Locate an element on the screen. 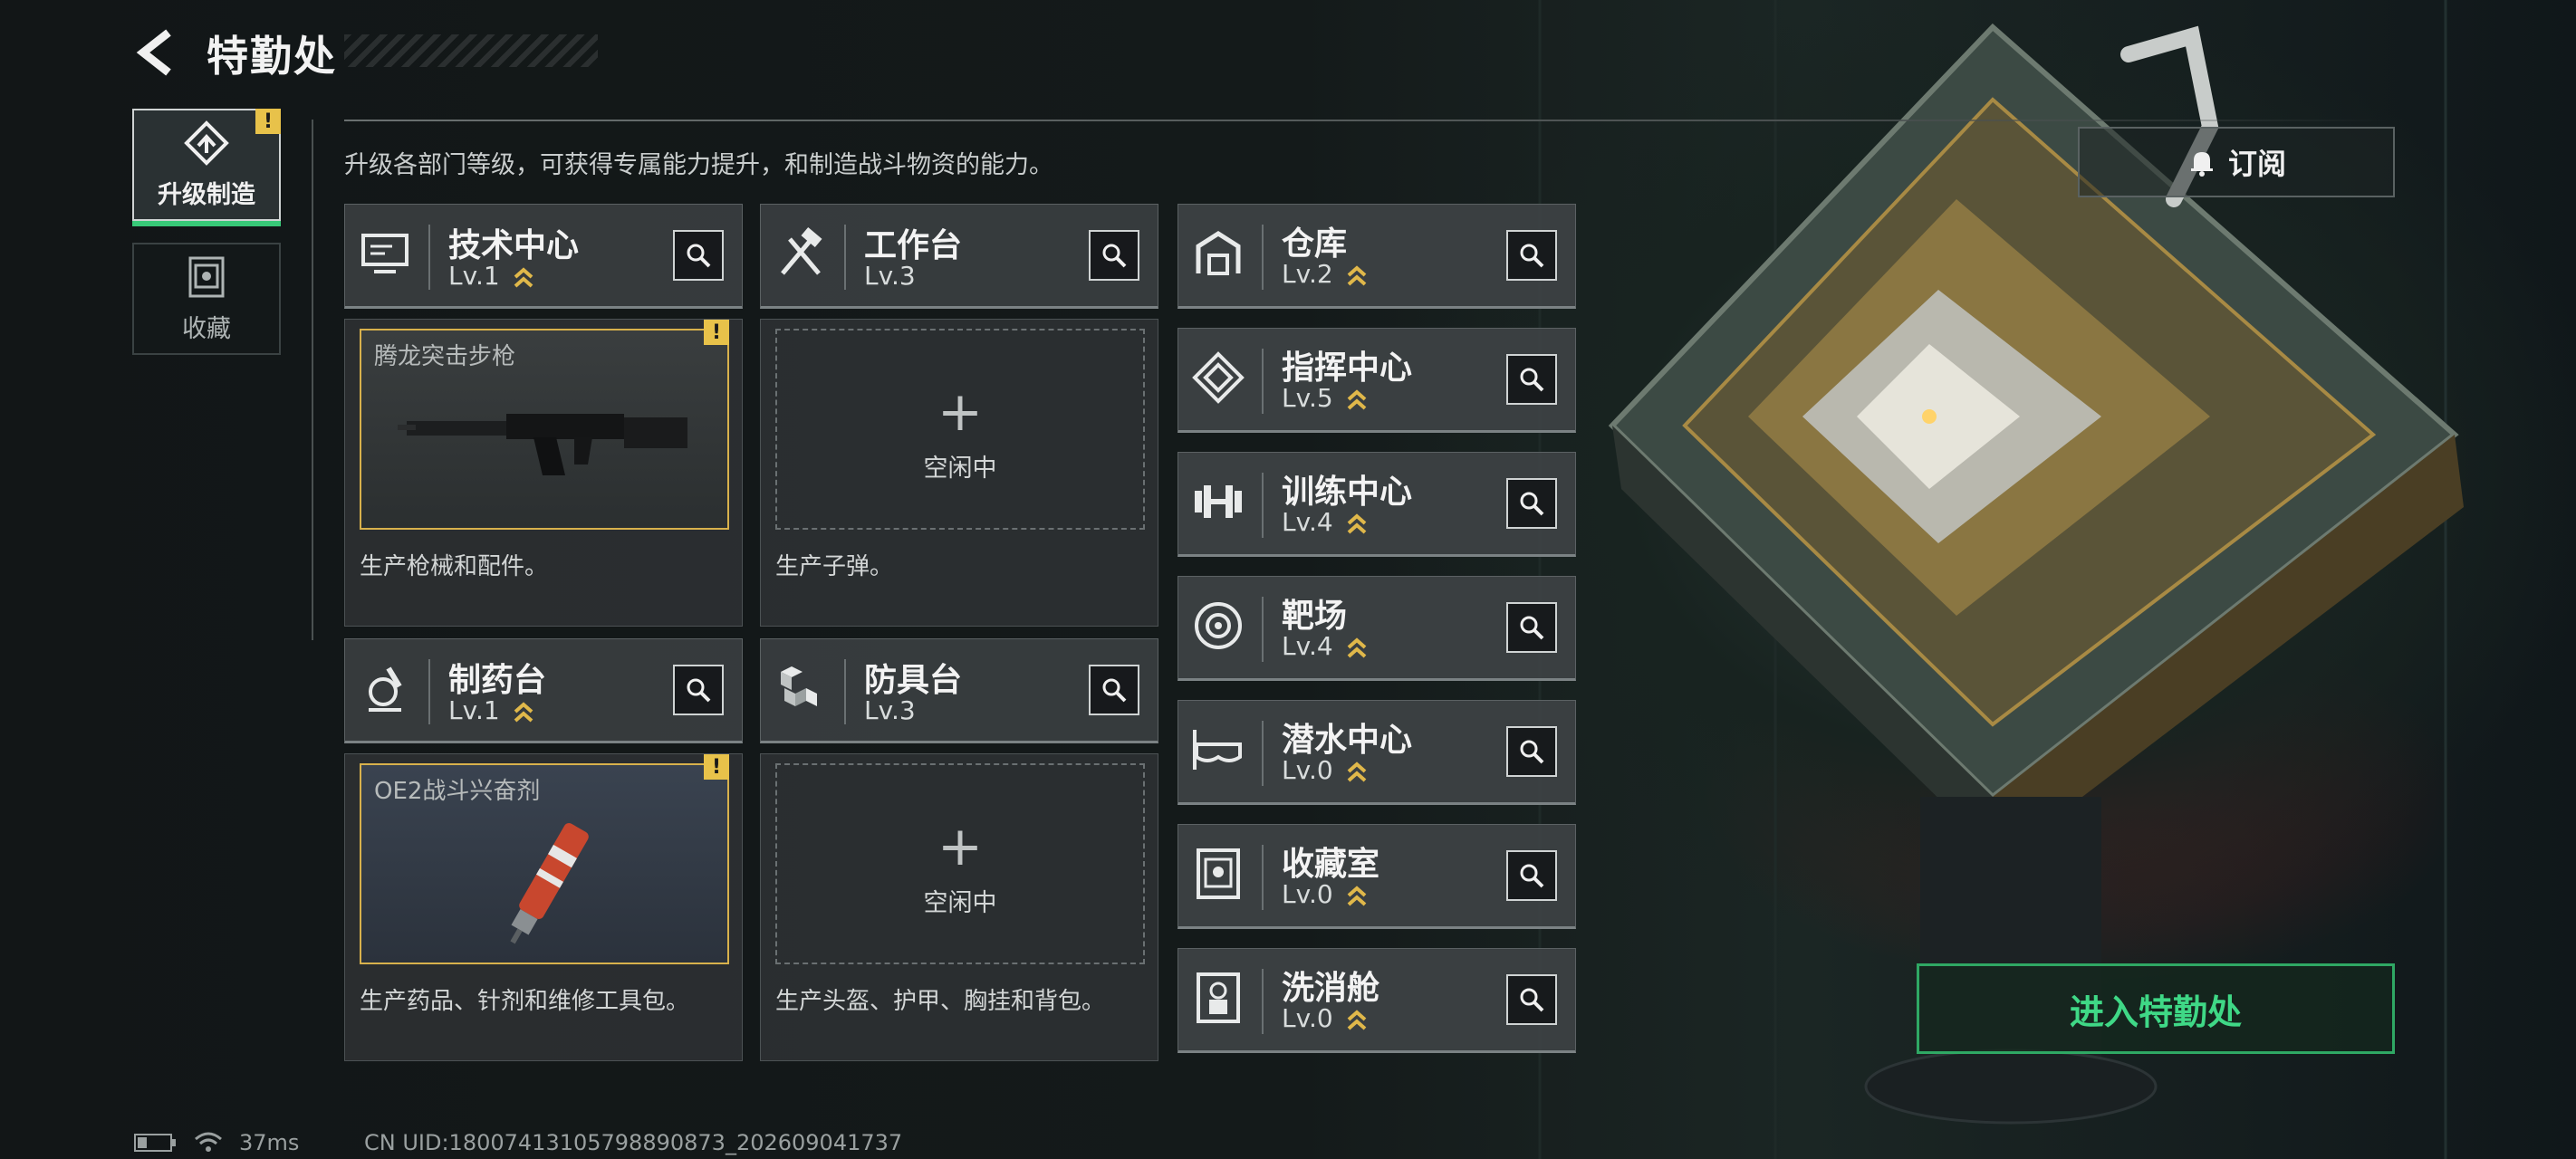 The image size is (2576, 1159). tools-icon is located at coordinates (801, 250).